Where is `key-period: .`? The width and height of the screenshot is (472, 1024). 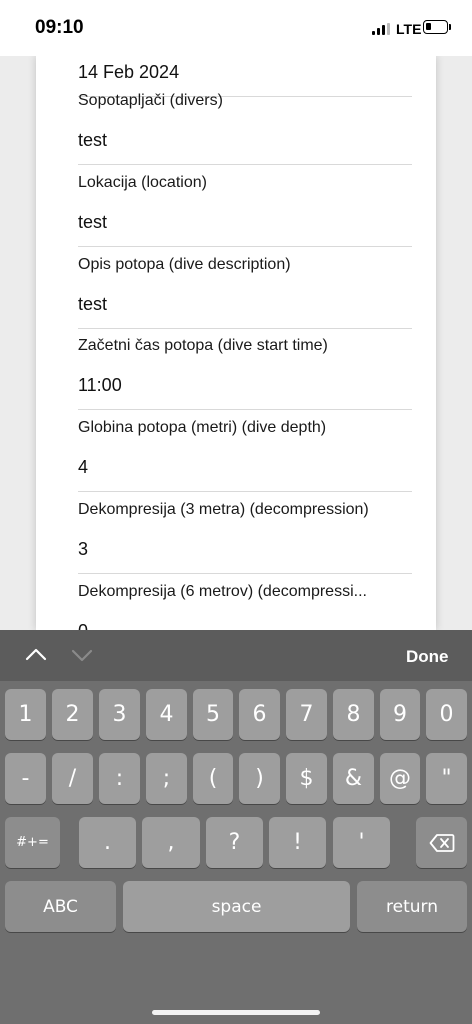
key-period: . is located at coordinates (107, 842).